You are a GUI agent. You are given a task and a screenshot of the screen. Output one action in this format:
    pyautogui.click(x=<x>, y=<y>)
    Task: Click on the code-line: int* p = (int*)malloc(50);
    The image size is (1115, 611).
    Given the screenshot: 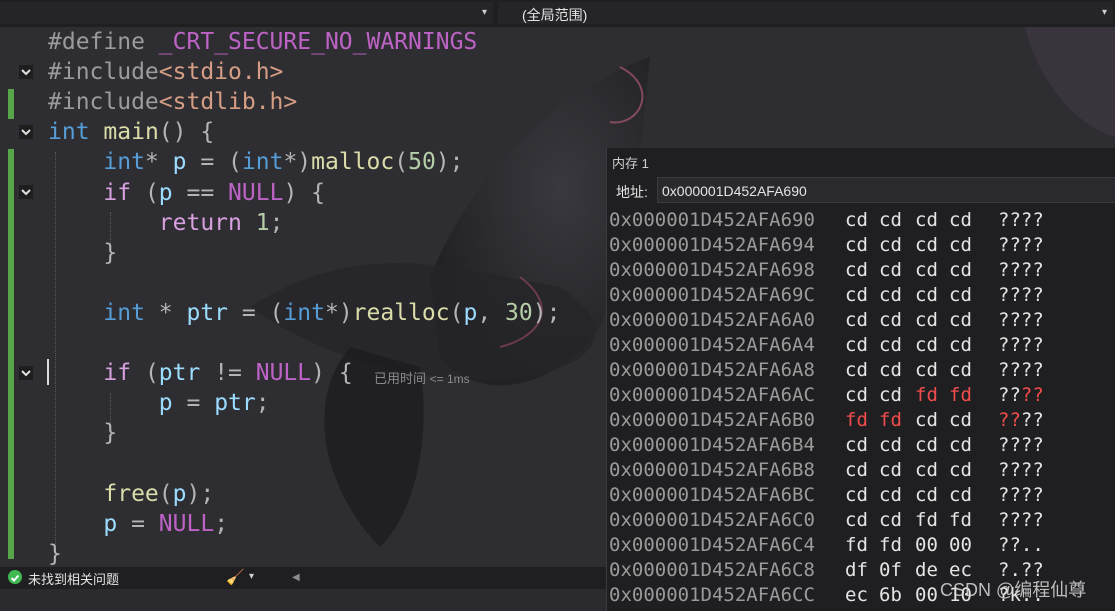 What is the action you would take?
    pyautogui.click(x=255, y=162)
    